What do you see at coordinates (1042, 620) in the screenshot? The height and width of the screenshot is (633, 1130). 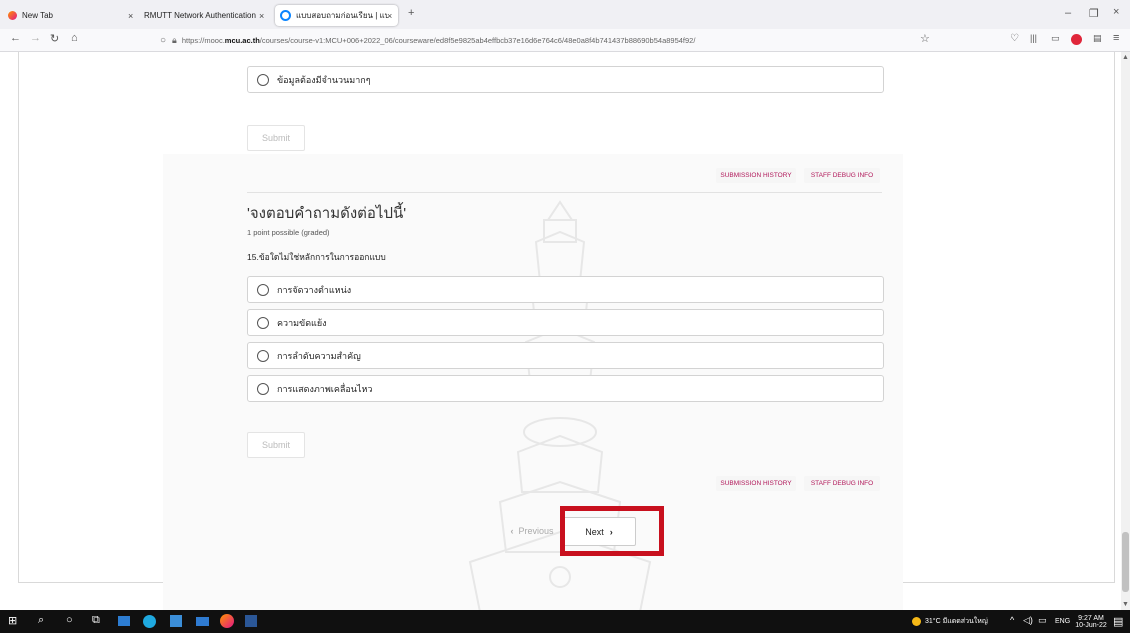 I see `network-icon: ▭` at bounding box center [1042, 620].